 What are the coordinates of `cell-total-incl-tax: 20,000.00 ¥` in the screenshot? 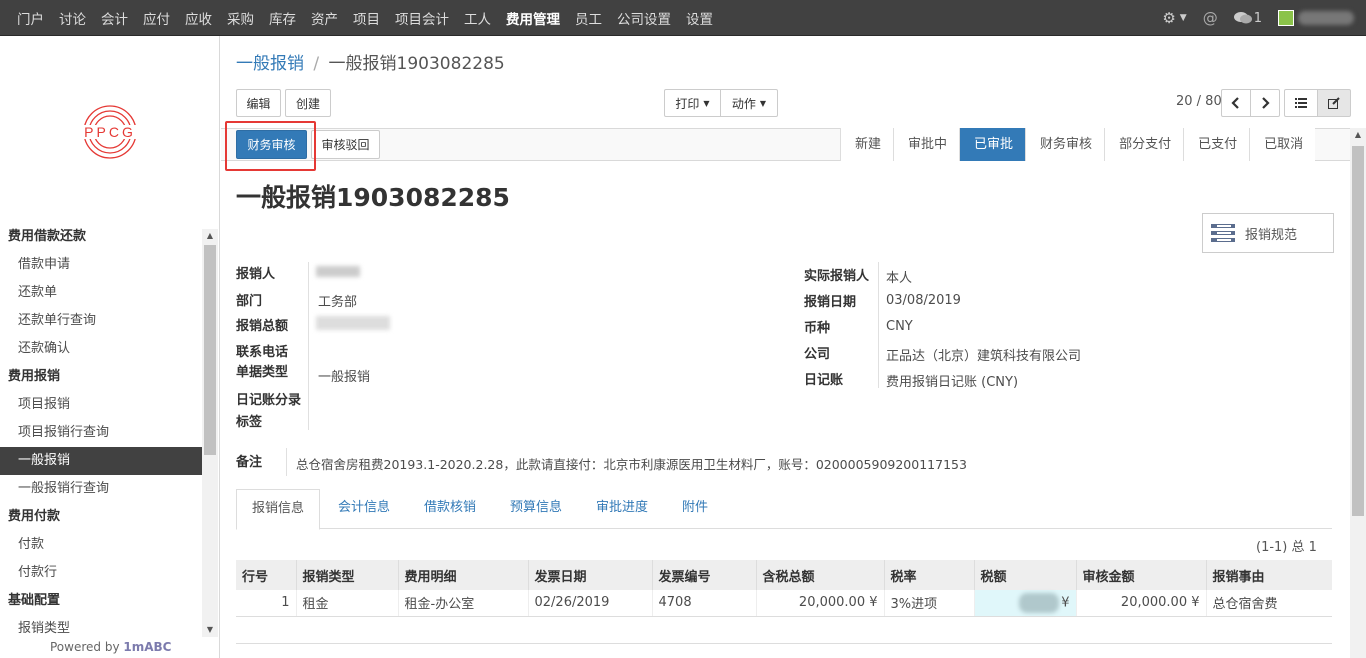 It's located at (819, 603).